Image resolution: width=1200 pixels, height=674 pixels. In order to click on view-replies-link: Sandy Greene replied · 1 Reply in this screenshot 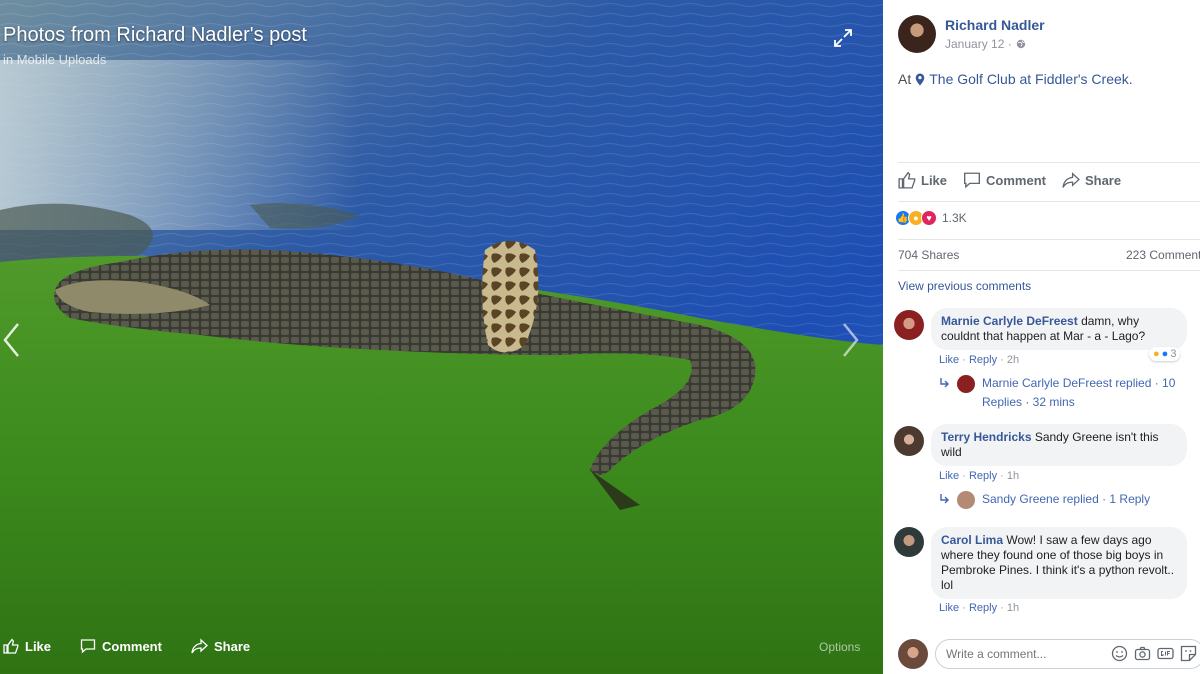, I will do `click(1059, 500)`.